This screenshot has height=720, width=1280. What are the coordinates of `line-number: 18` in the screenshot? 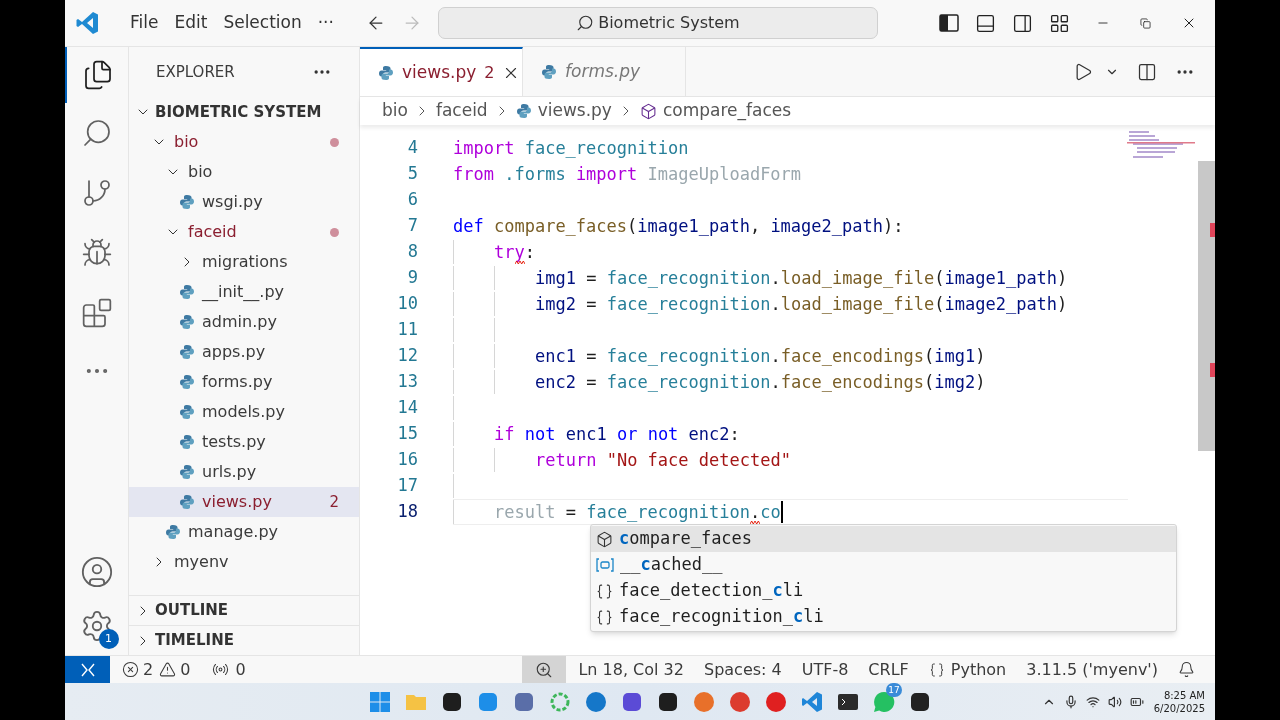 It's located at (407, 511).